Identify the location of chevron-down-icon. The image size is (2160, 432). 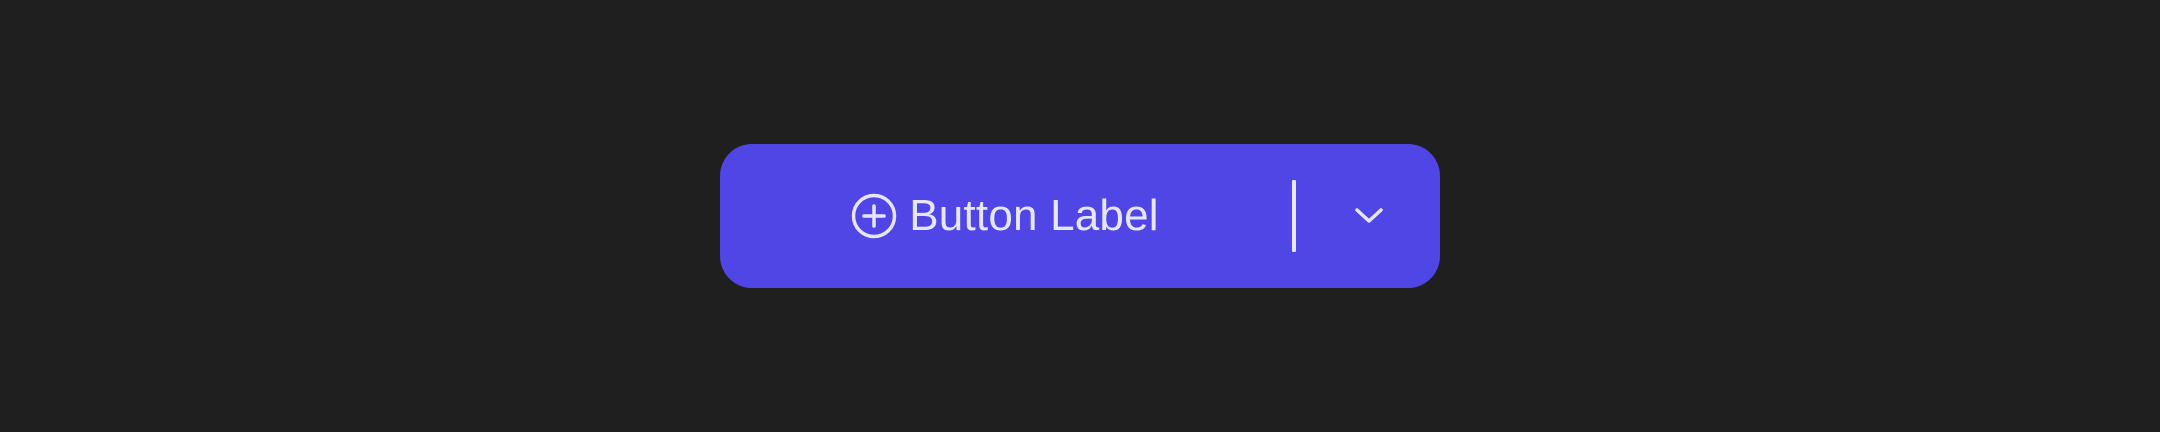
(1369, 216).